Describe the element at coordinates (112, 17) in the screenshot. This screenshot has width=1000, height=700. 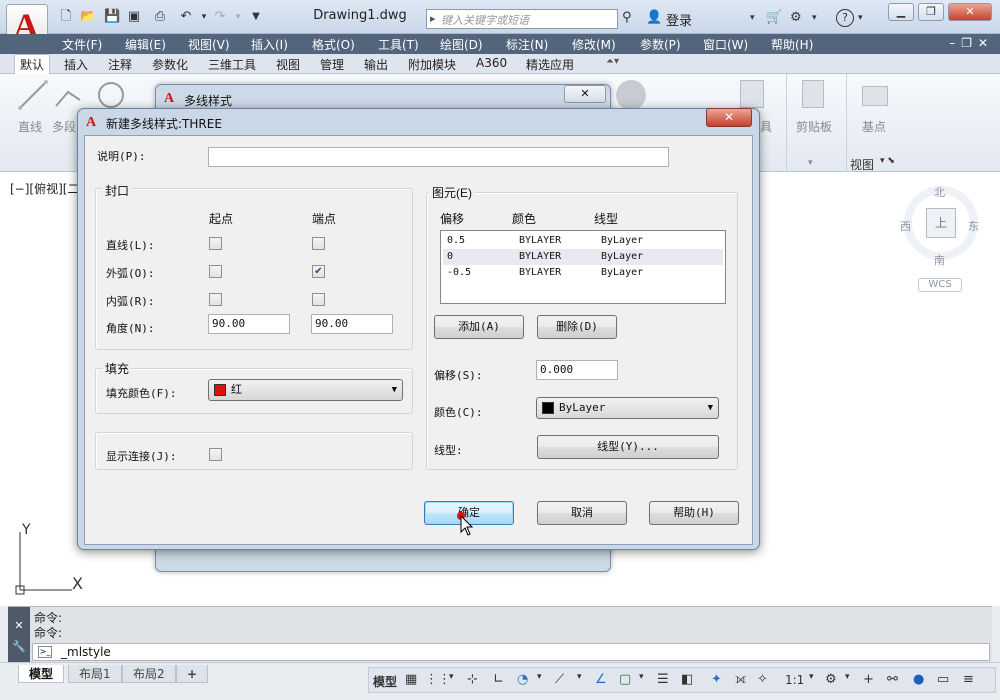
I see `save-icon: 💾` at that location.